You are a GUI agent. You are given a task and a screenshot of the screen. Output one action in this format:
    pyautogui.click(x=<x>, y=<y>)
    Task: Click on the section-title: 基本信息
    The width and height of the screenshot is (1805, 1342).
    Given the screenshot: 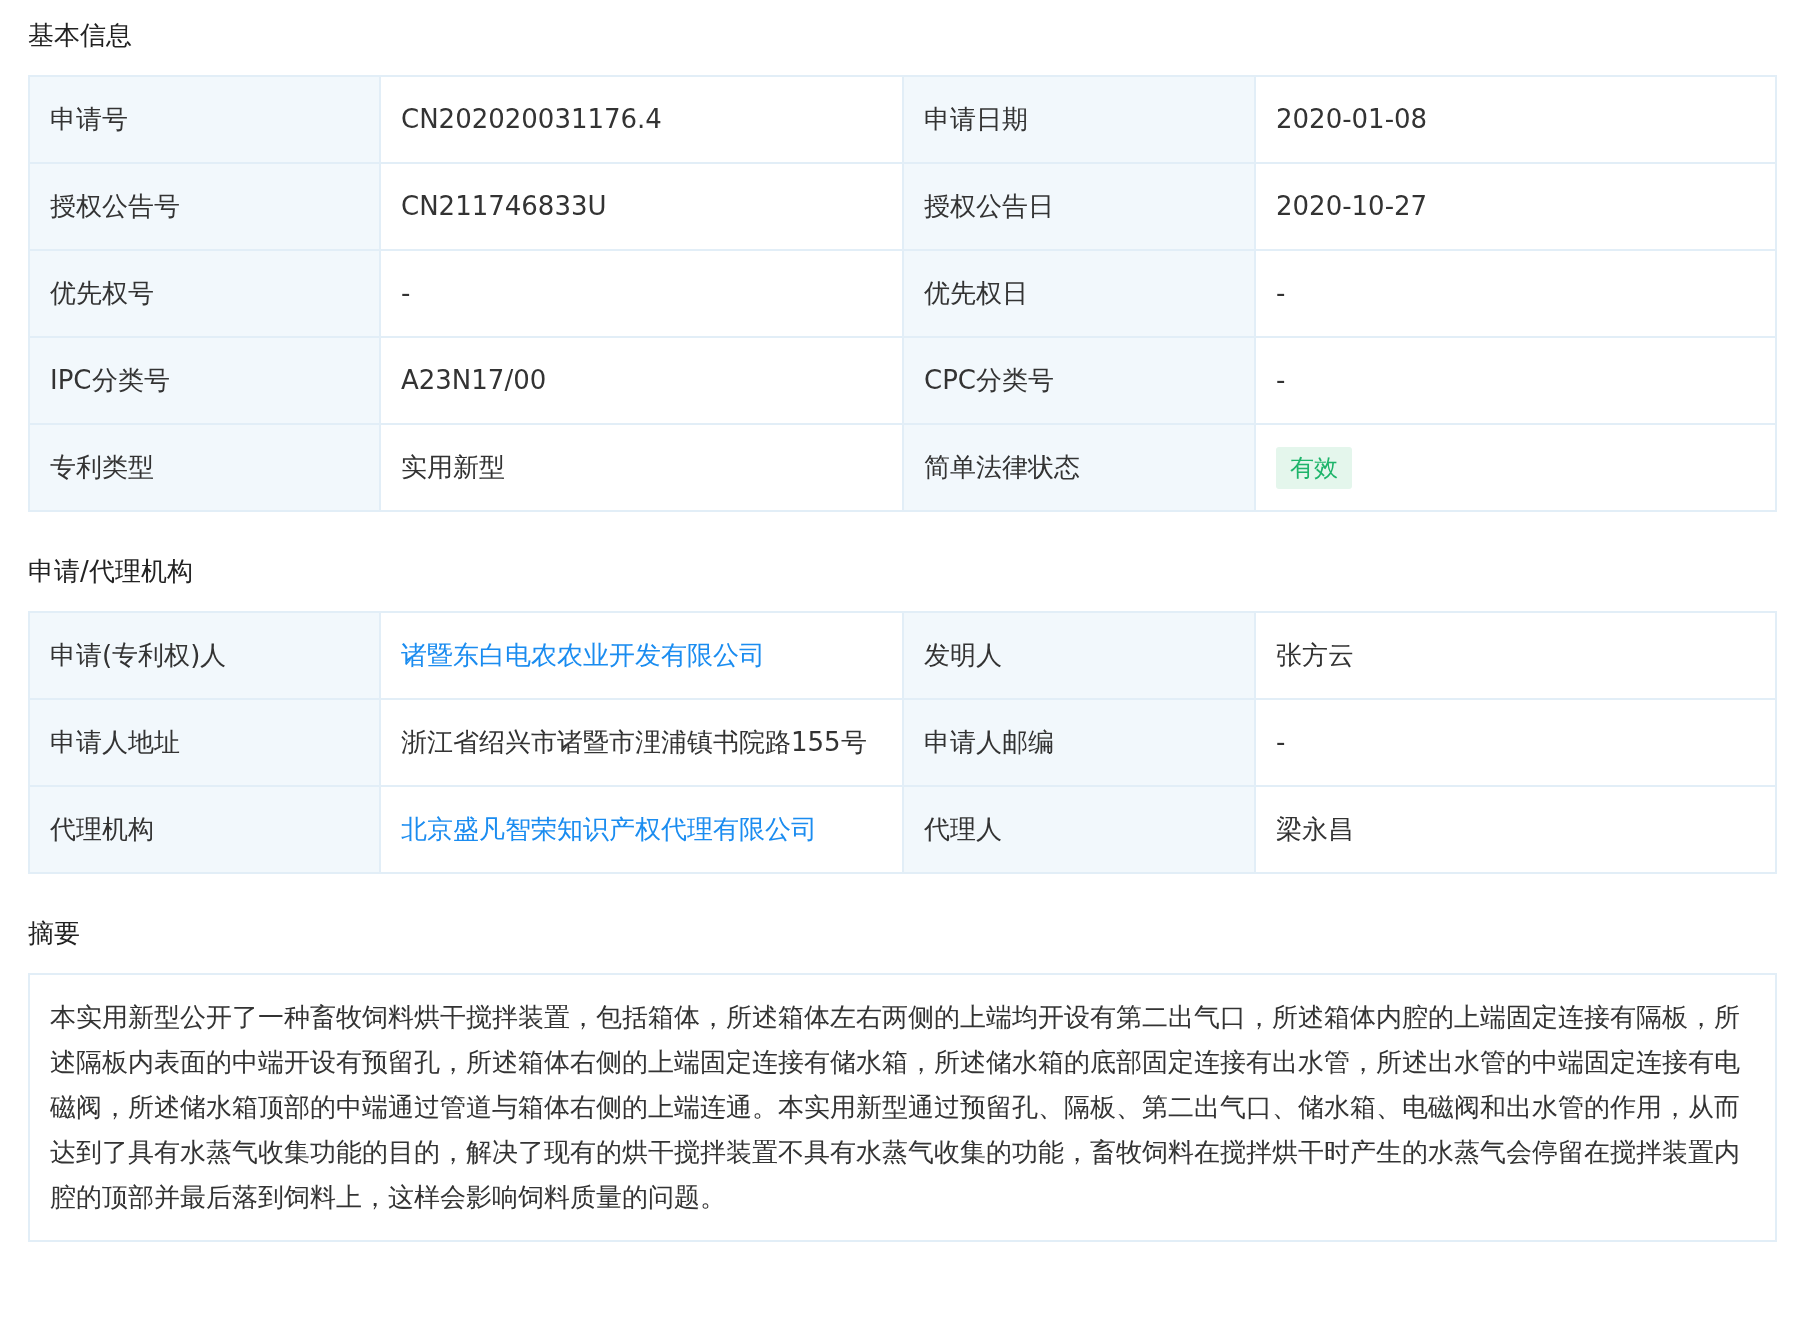 What is the action you would take?
    pyautogui.click(x=80, y=35)
    